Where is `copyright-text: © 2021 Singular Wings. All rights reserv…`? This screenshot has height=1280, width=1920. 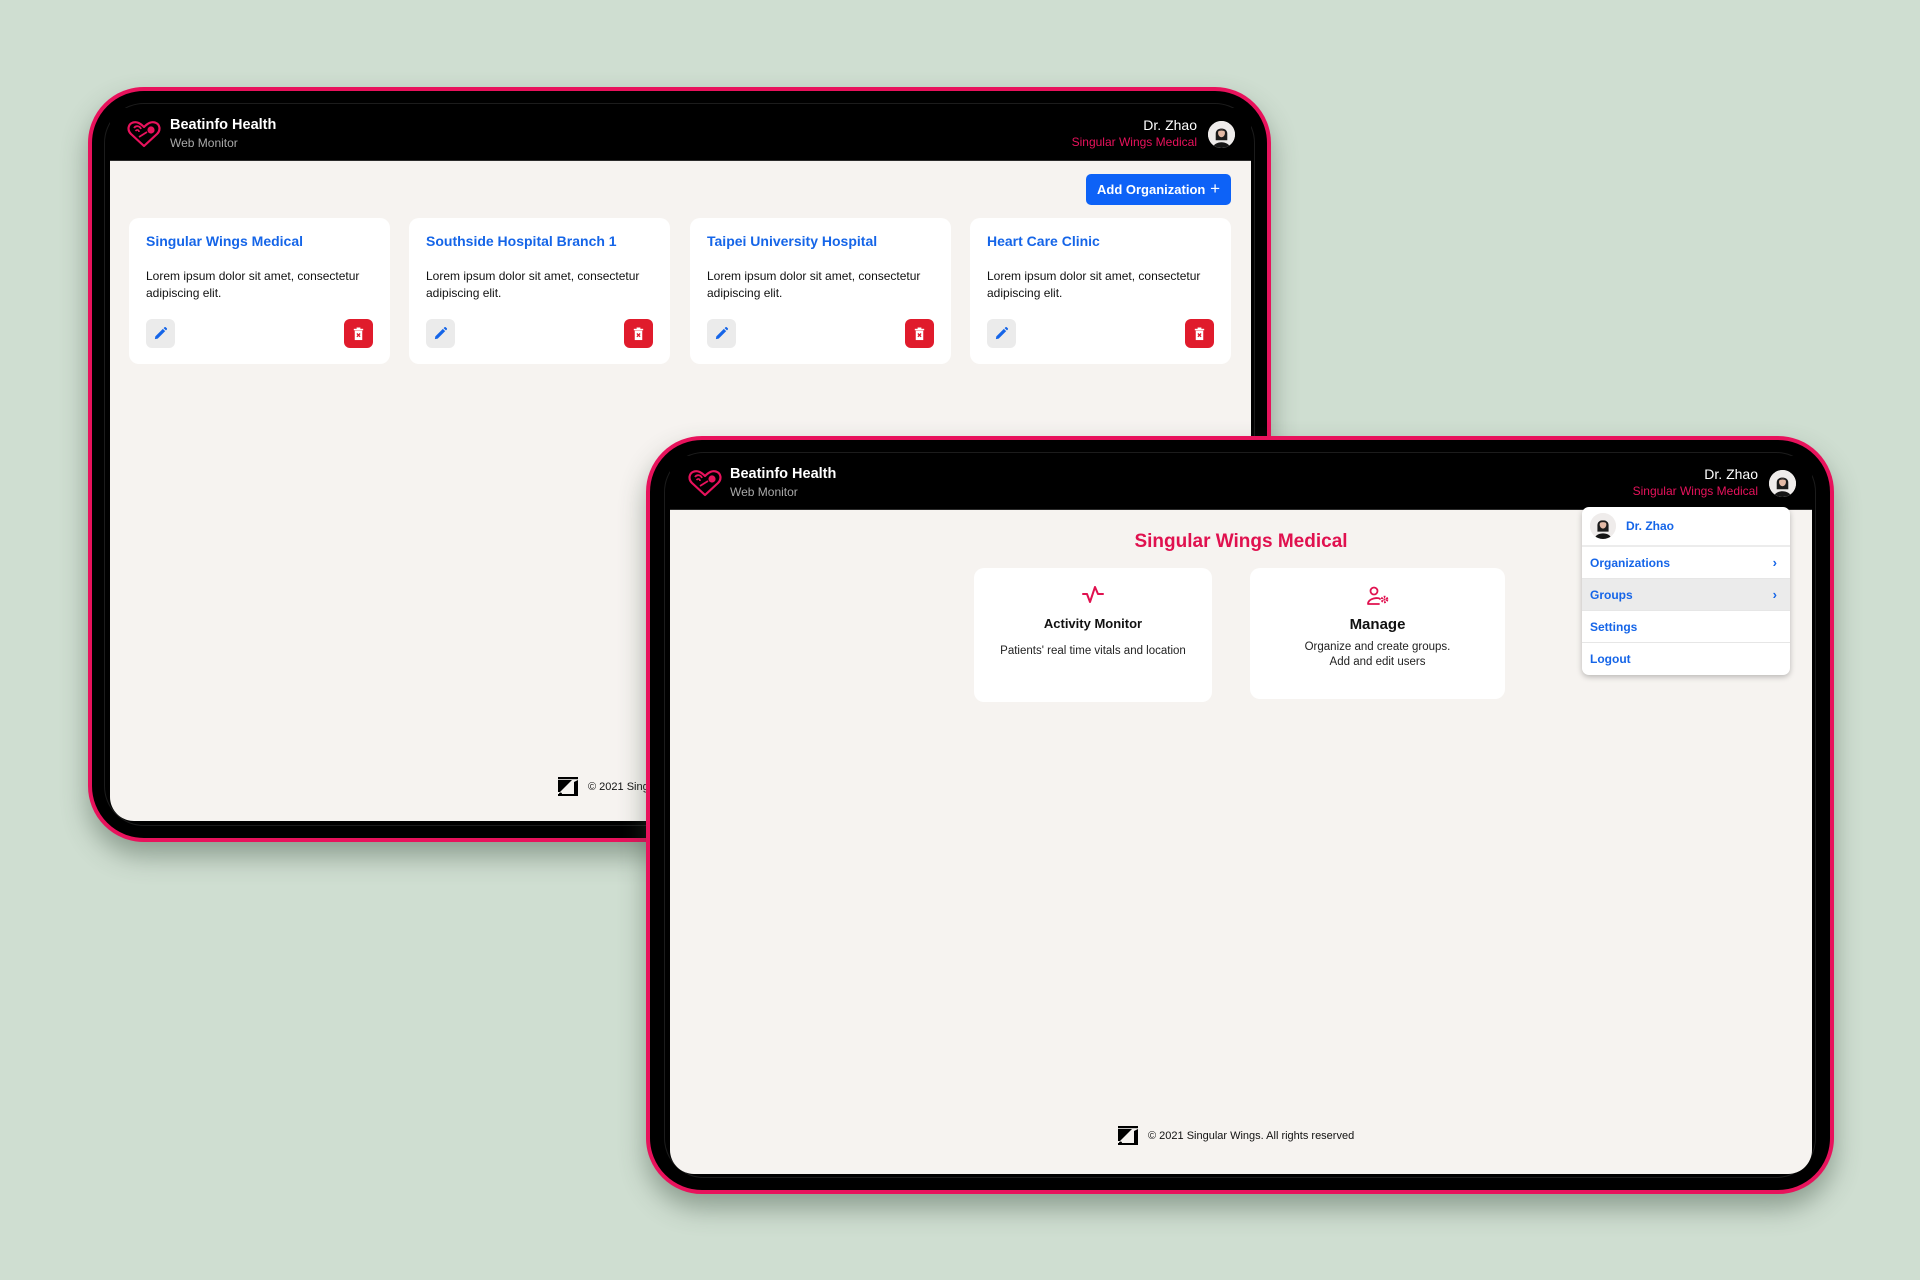 copyright-text: © 2021 Singular Wings. All rights reserv… is located at coordinates (1251, 1135).